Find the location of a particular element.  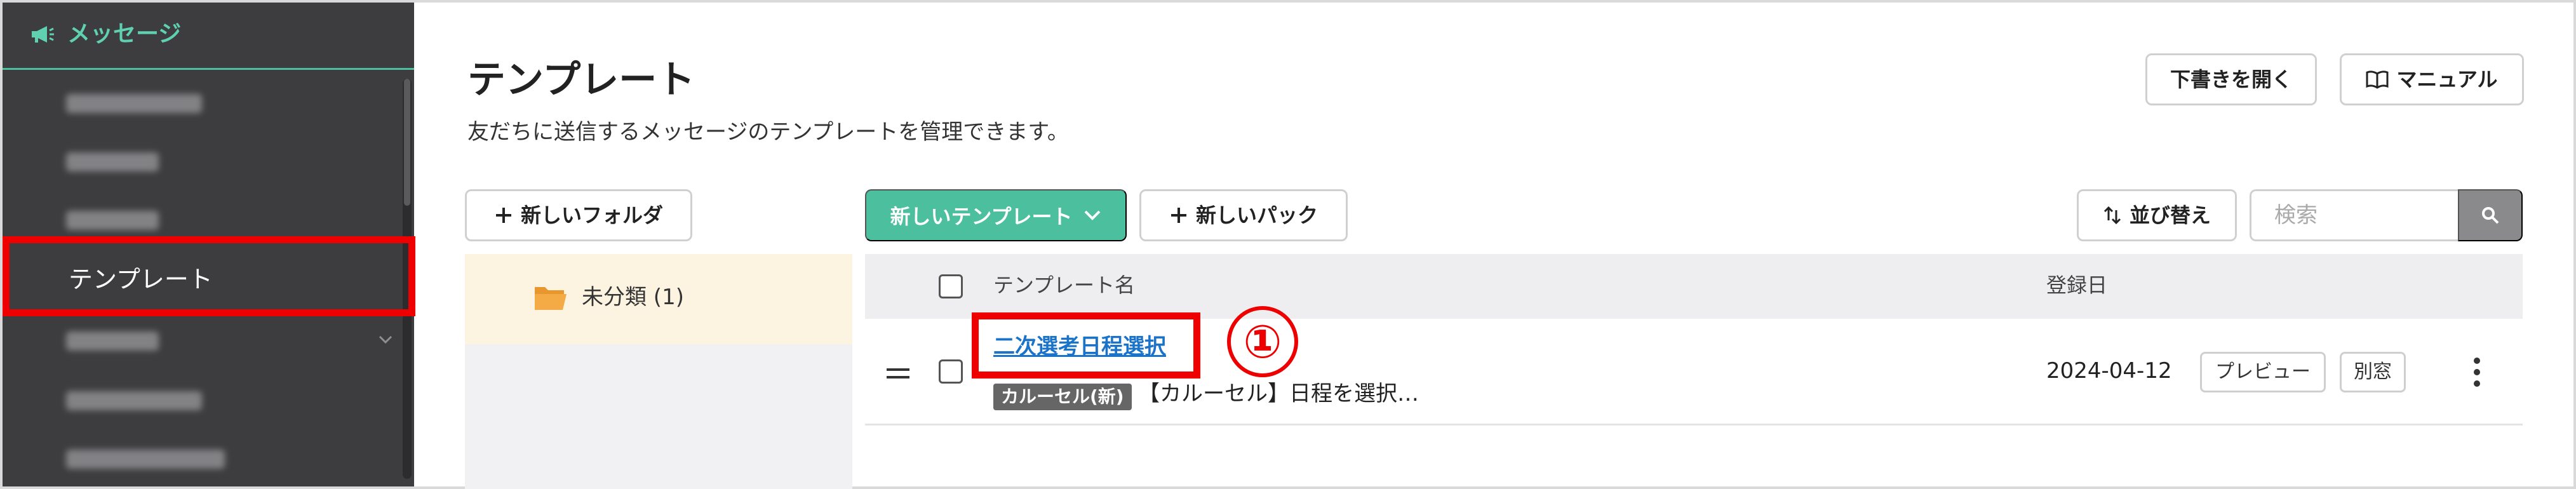

open-draft-label: 下書きを開く is located at coordinates (2231, 79).